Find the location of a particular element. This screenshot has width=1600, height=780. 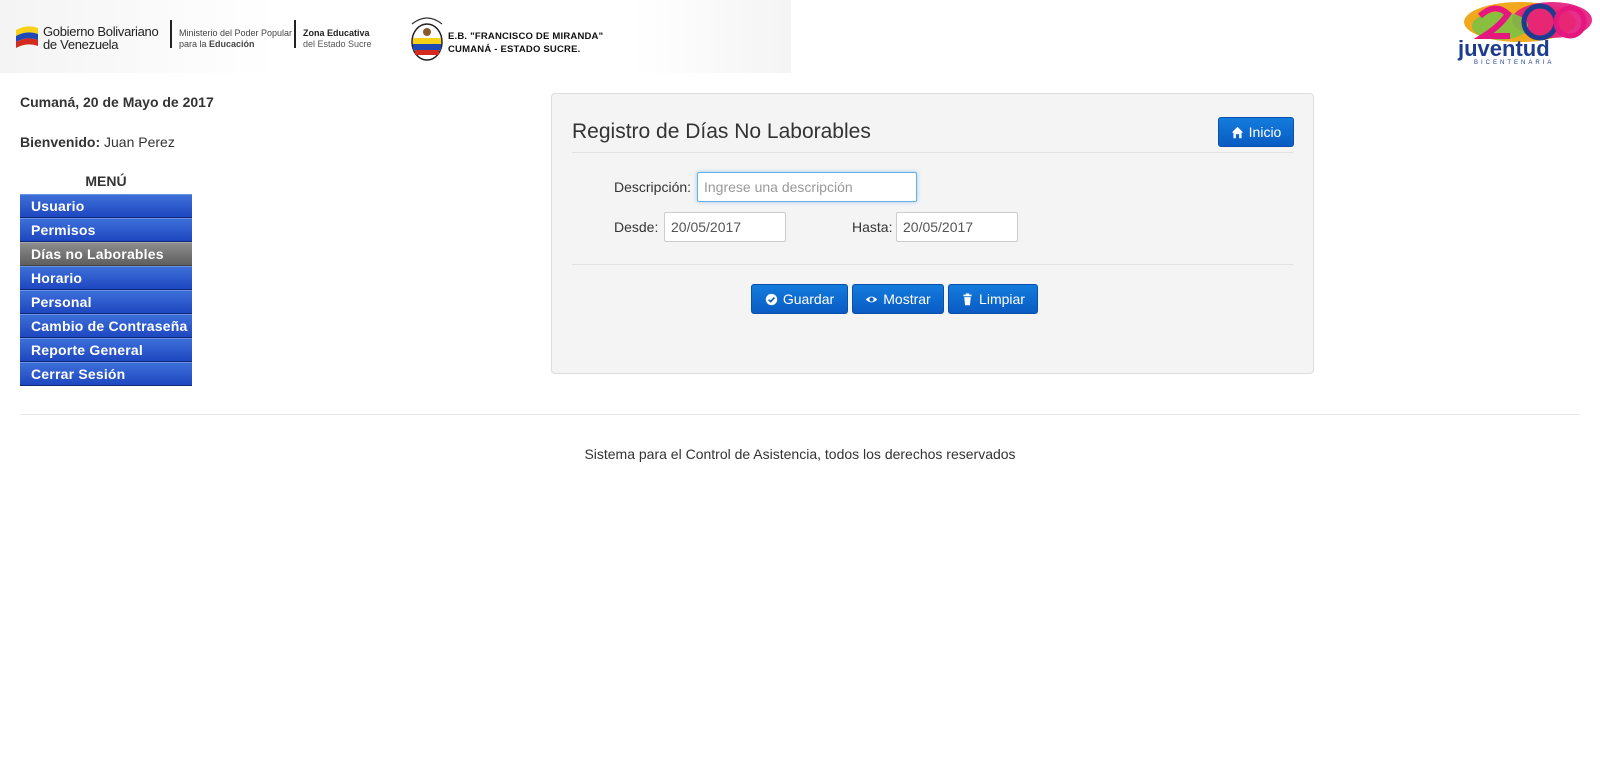

menu-item-reporte-general: Reporte General is located at coordinates (106, 350).